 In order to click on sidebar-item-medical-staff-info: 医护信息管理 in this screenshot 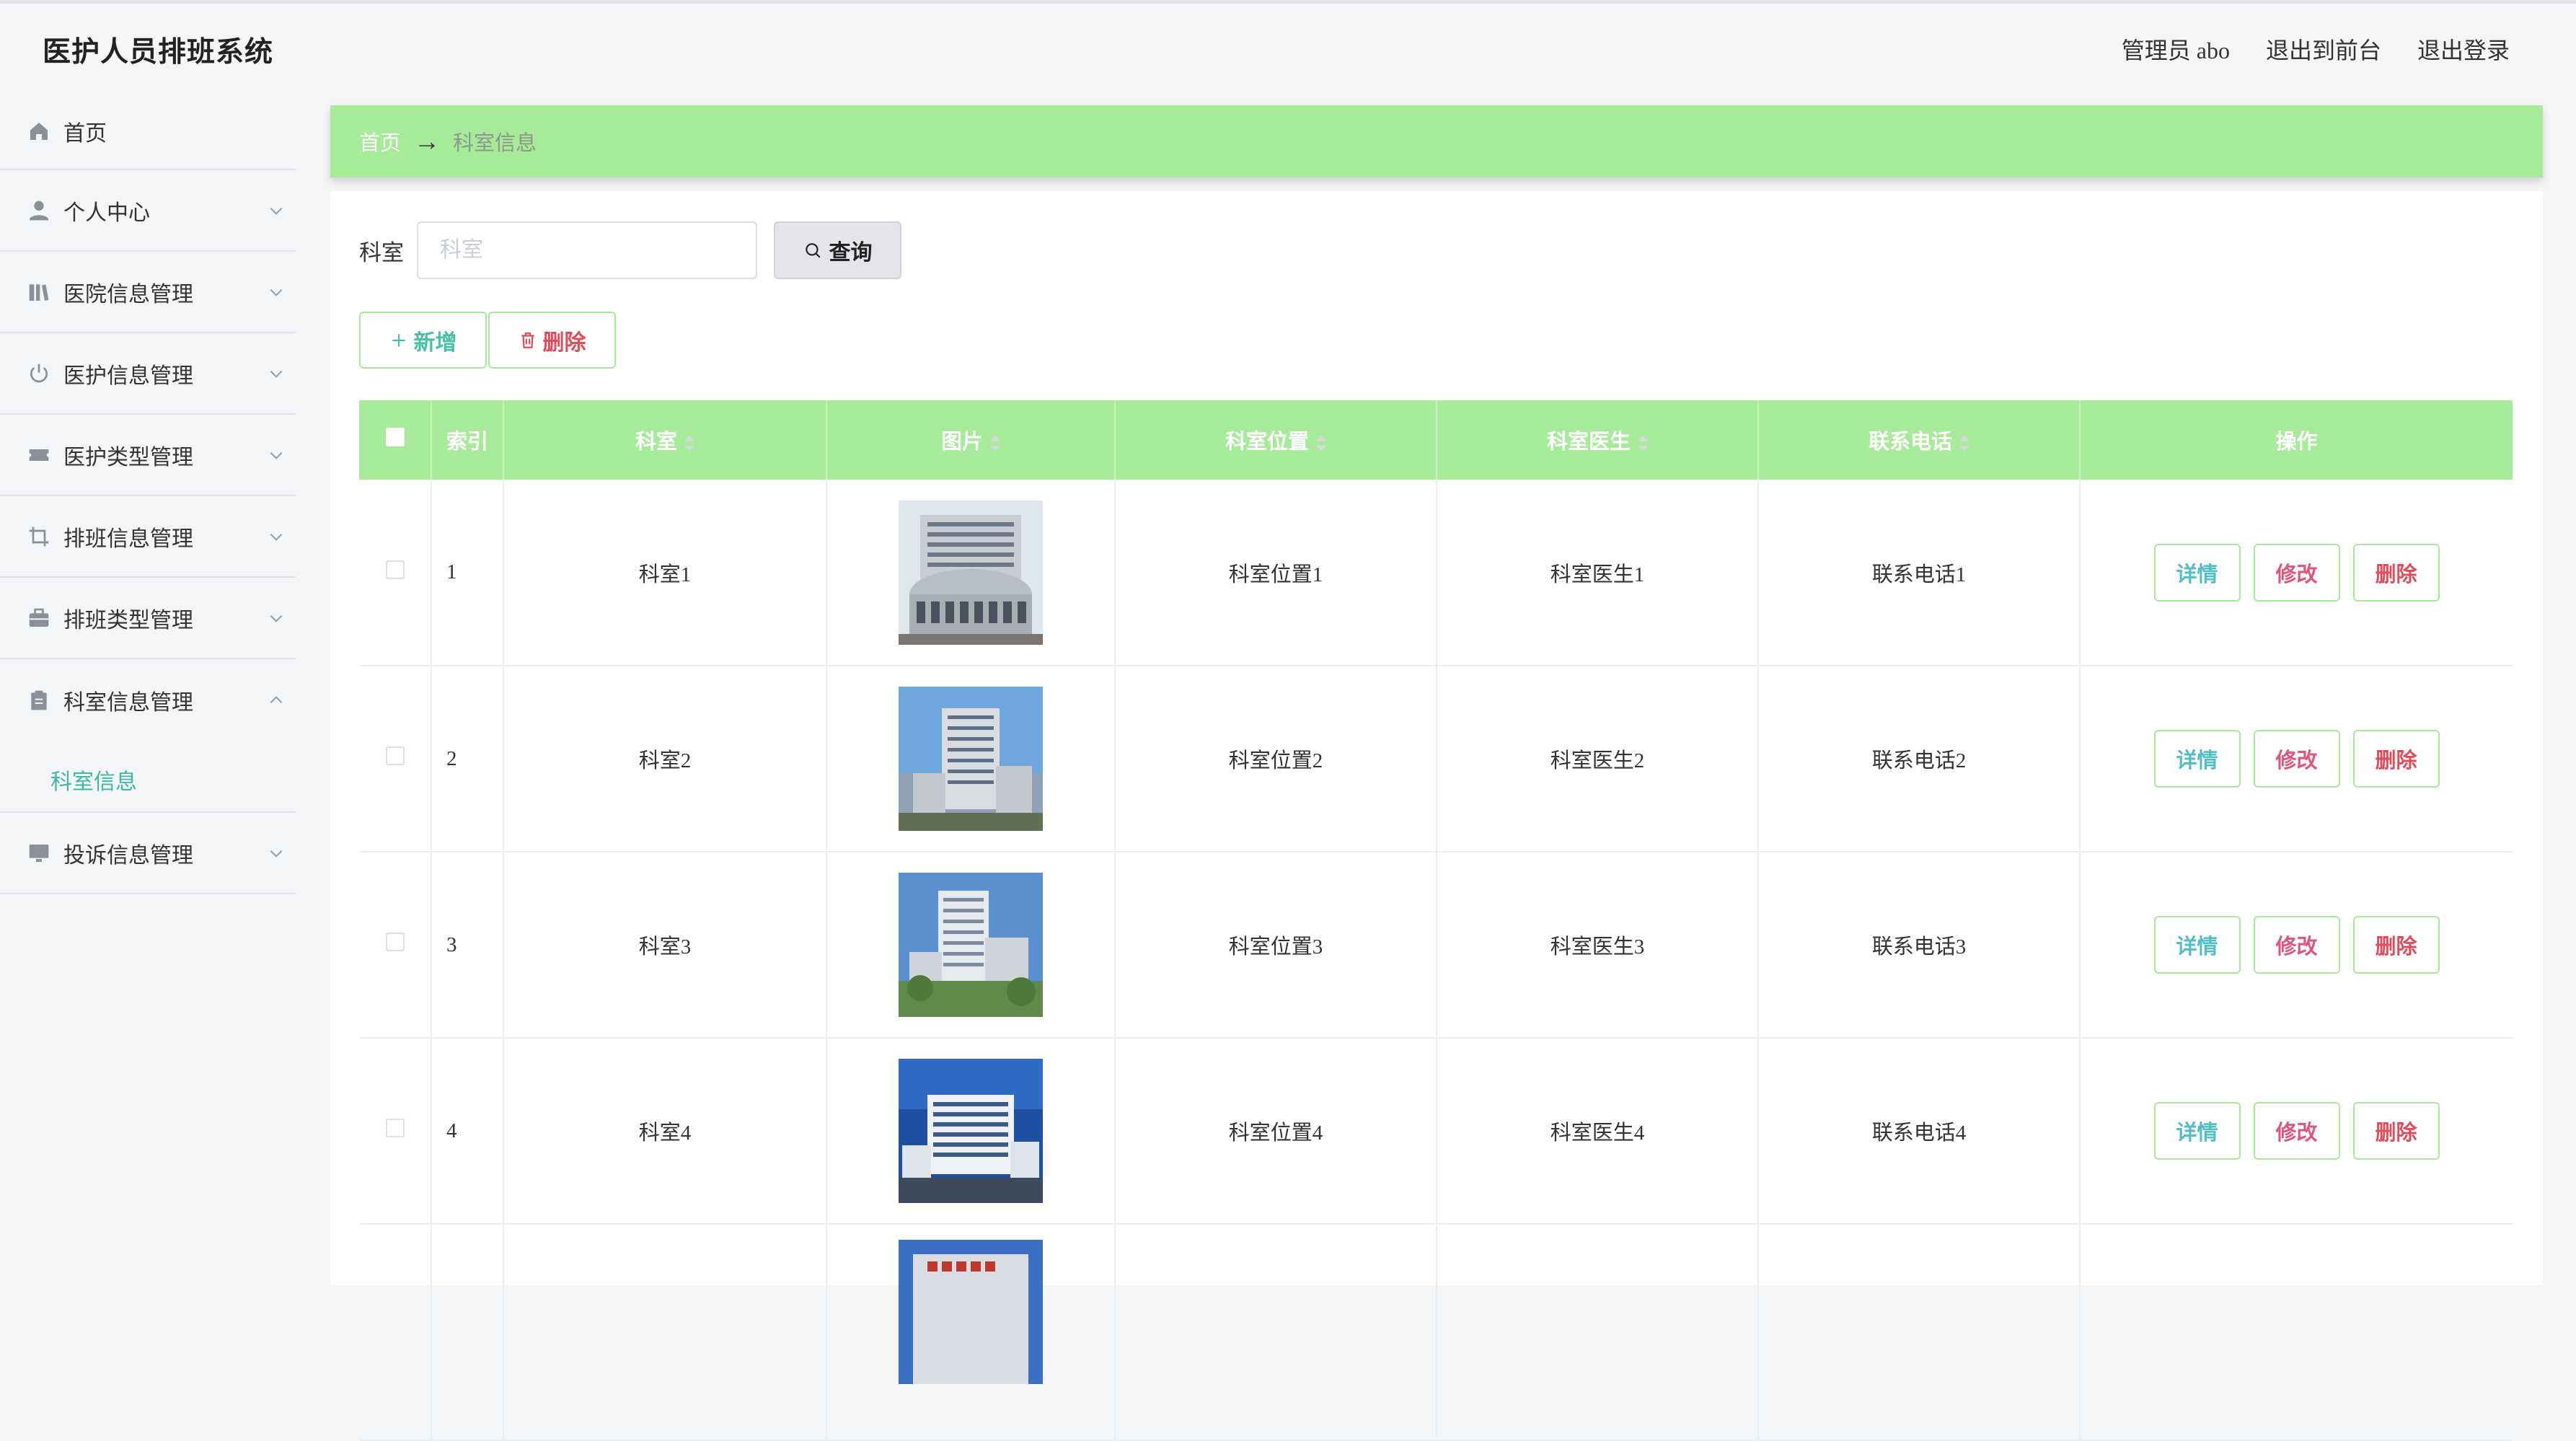, I will do `click(148, 374)`.